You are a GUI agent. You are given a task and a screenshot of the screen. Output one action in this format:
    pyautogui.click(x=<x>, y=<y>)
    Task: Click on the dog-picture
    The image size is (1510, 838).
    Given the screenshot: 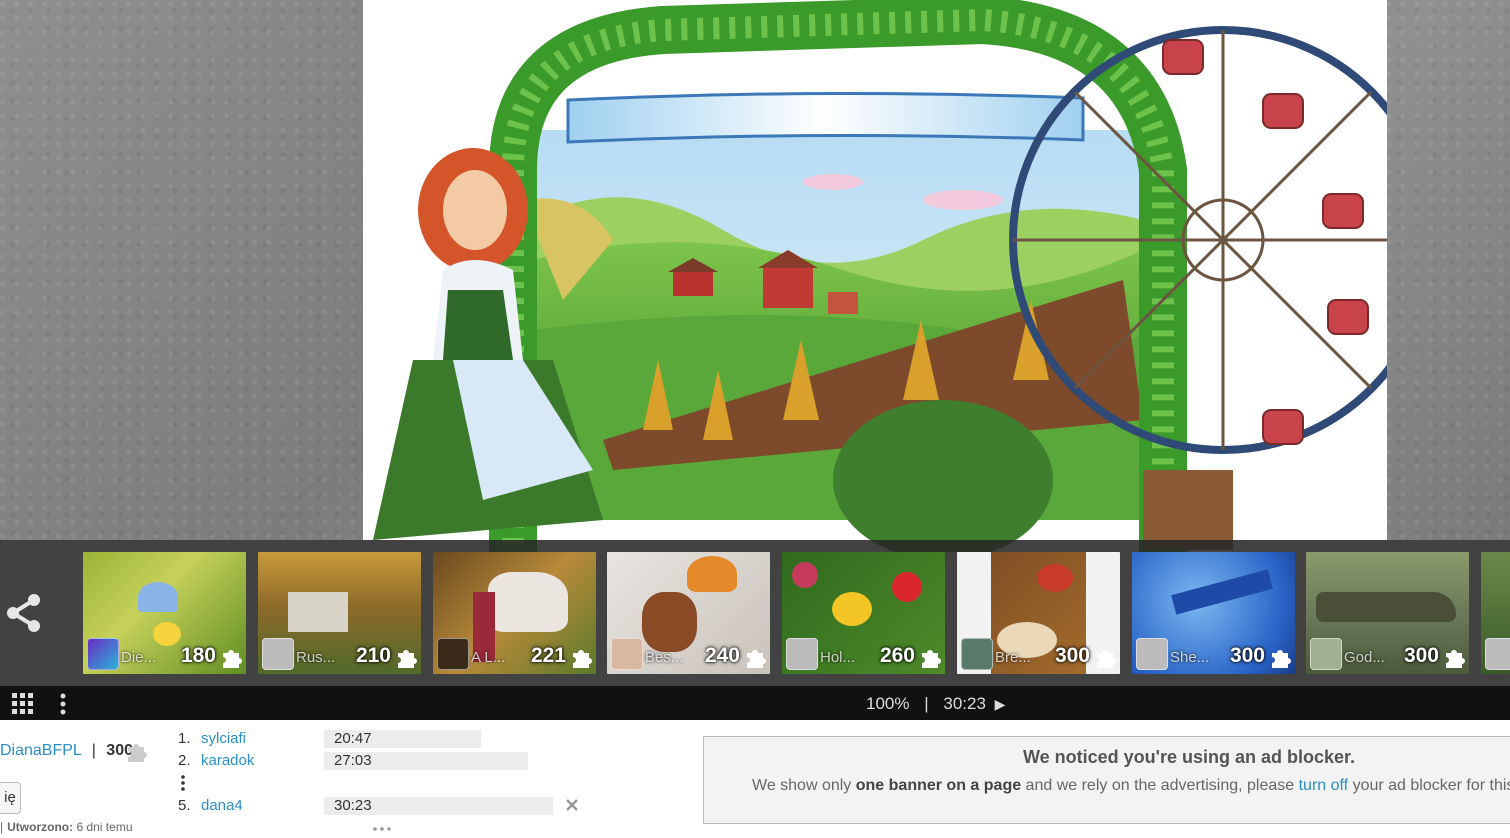 What is the action you would take?
    pyautogui.click(x=669, y=622)
    